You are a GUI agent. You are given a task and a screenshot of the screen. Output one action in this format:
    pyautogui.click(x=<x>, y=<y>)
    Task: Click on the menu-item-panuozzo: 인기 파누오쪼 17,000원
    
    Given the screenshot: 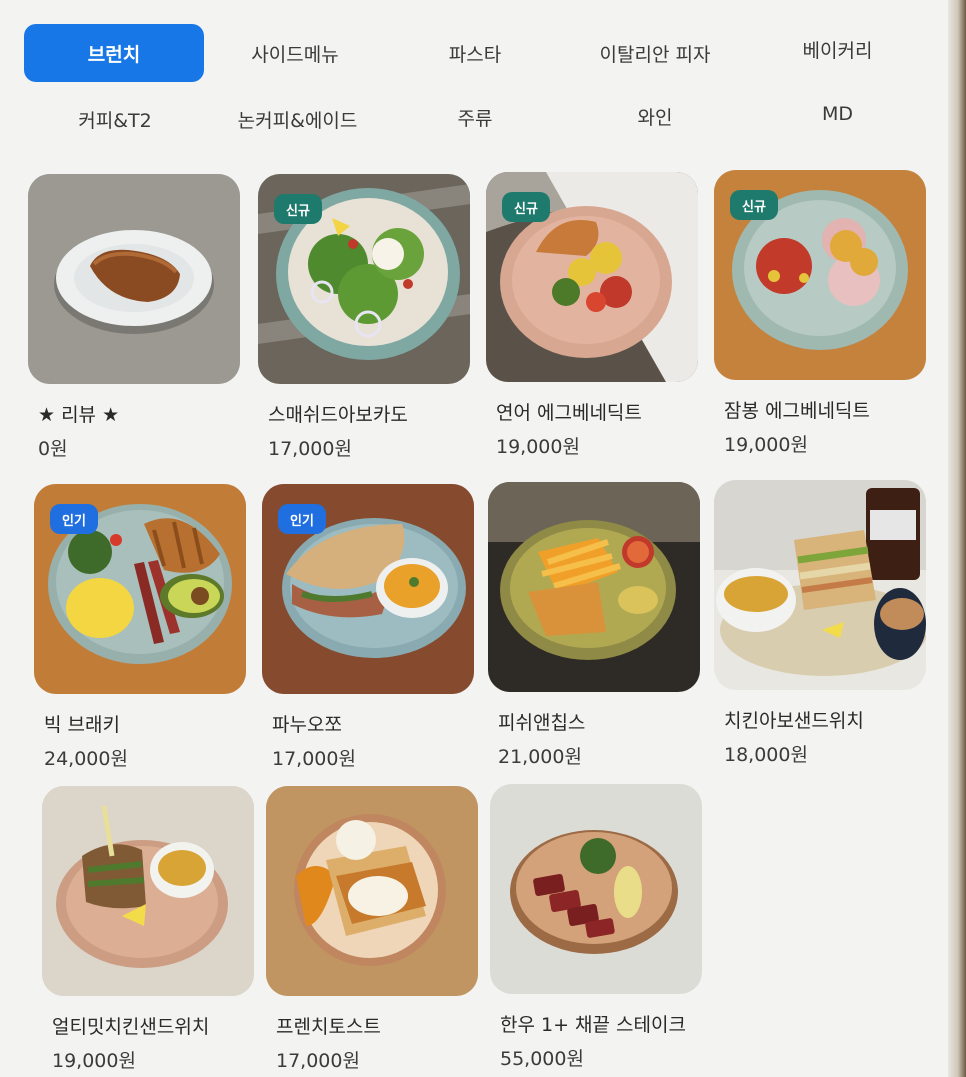 What is the action you would take?
    pyautogui.click(x=368, y=627)
    